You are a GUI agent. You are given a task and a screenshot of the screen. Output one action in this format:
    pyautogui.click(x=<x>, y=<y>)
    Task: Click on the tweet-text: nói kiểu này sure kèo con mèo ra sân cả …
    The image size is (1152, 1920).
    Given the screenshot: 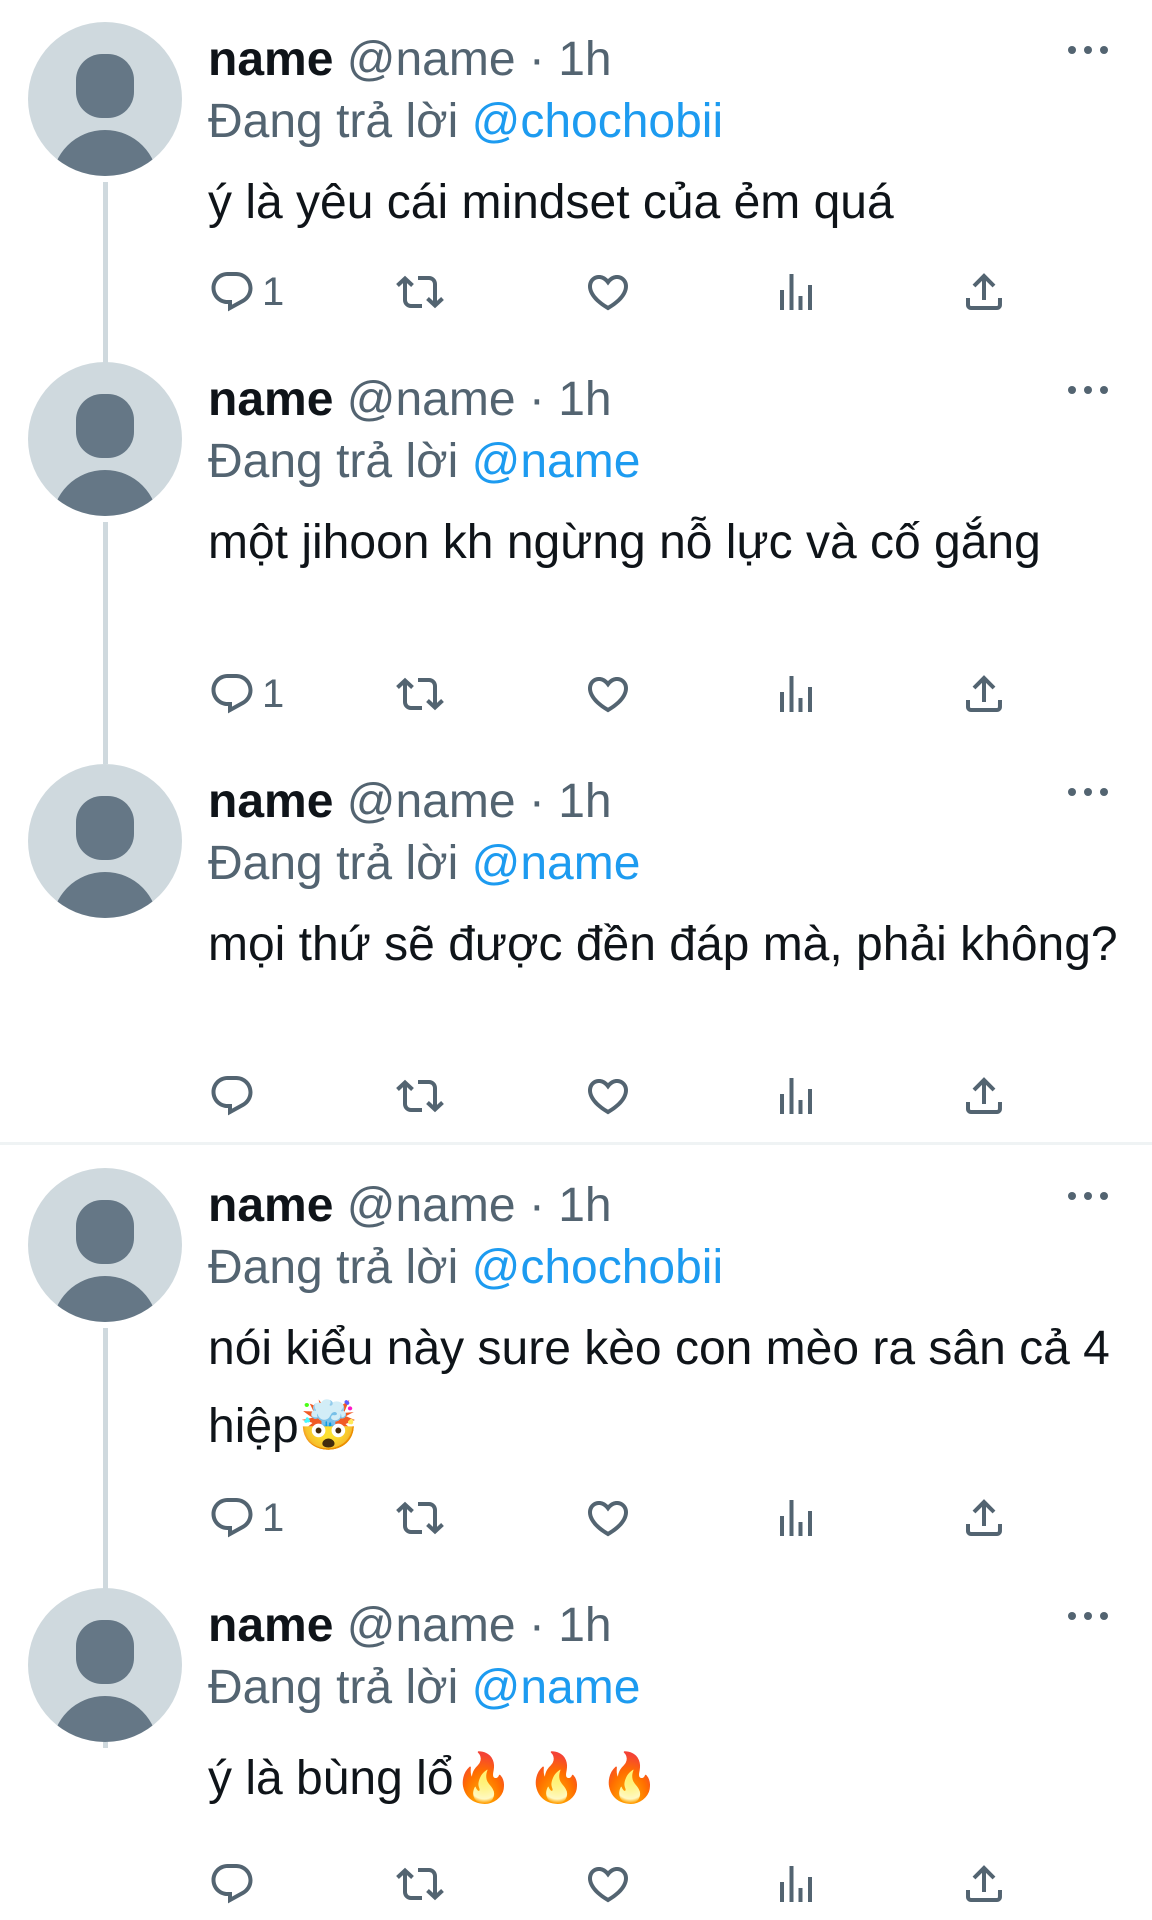 What is the action you would take?
    pyautogui.click(x=659, y=1387)
    